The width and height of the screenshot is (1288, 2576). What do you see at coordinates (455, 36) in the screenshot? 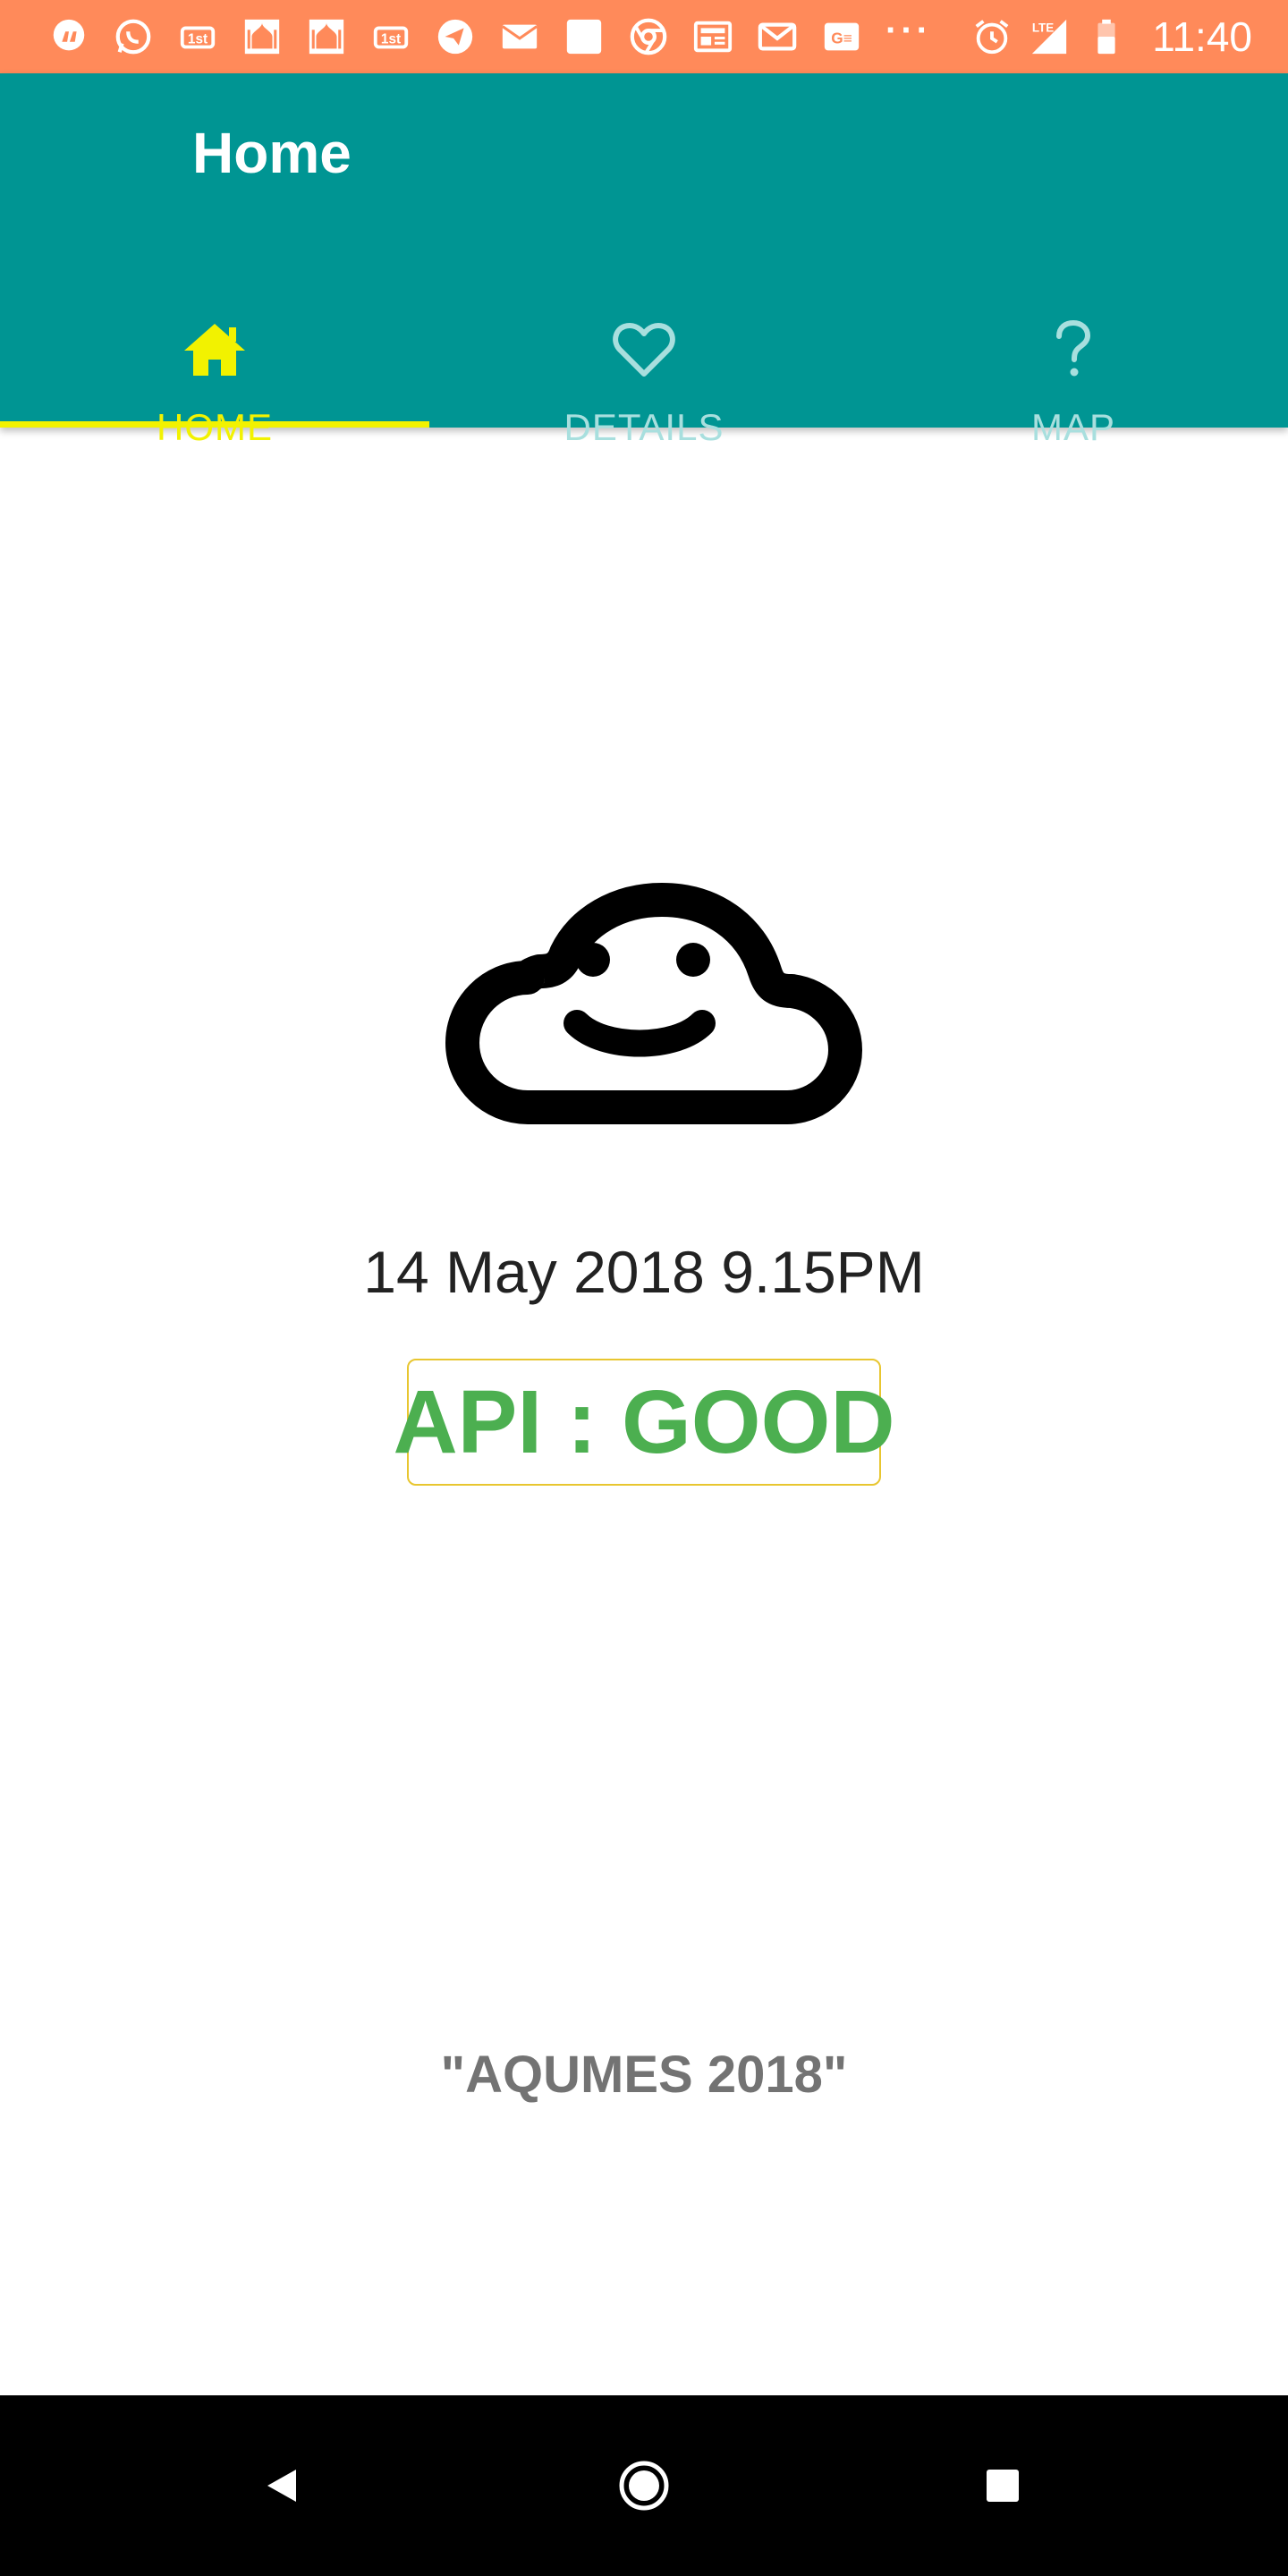
I see `telegram-icon` at bounding box center [455, 36].